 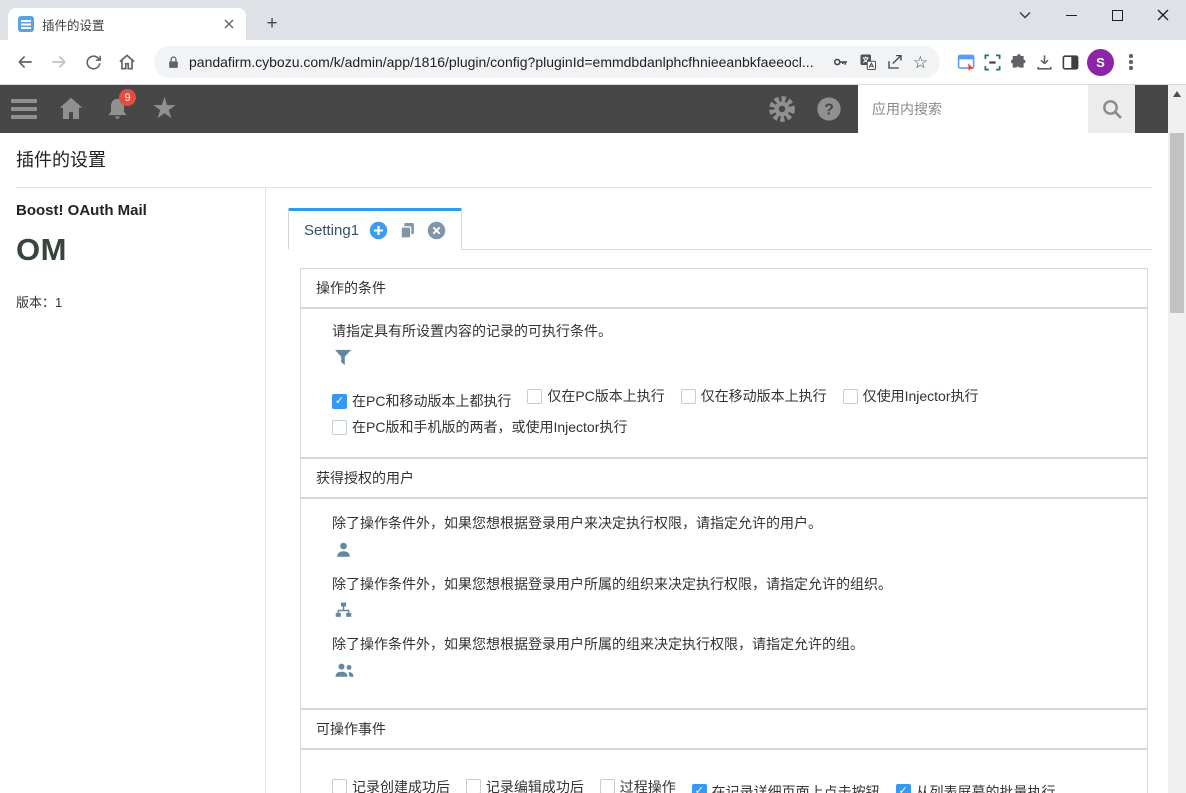 I want to click on checkbox-run-both-or-injector: 在PC版和手机版的两者，或使用Injector执行, so click(x=479, y=427).